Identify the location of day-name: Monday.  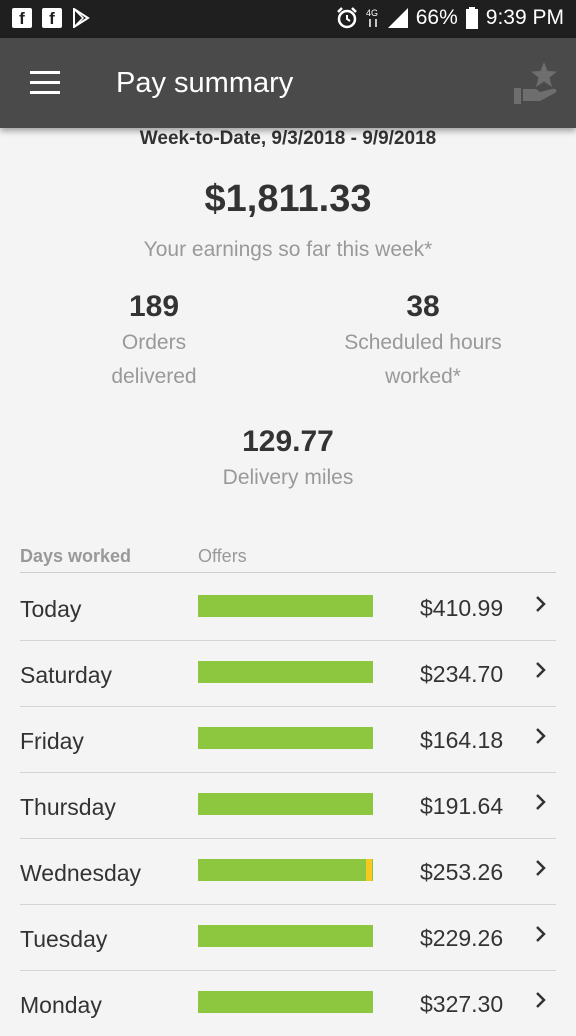
(61, 1005).